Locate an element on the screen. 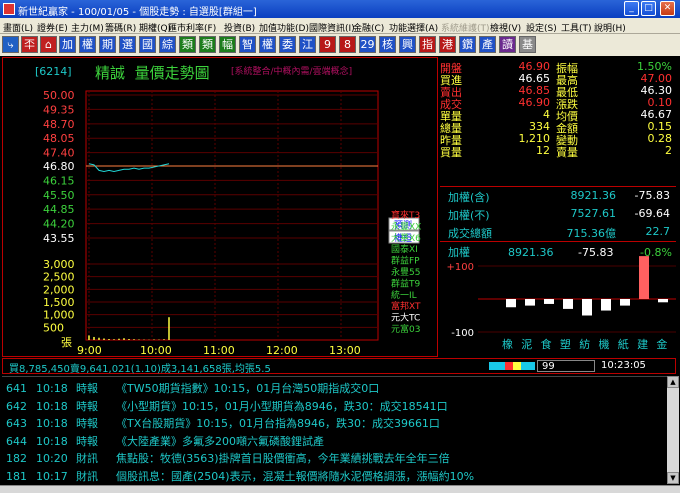  menu-item: 期權(Q) is located at coordinates (155, 27).